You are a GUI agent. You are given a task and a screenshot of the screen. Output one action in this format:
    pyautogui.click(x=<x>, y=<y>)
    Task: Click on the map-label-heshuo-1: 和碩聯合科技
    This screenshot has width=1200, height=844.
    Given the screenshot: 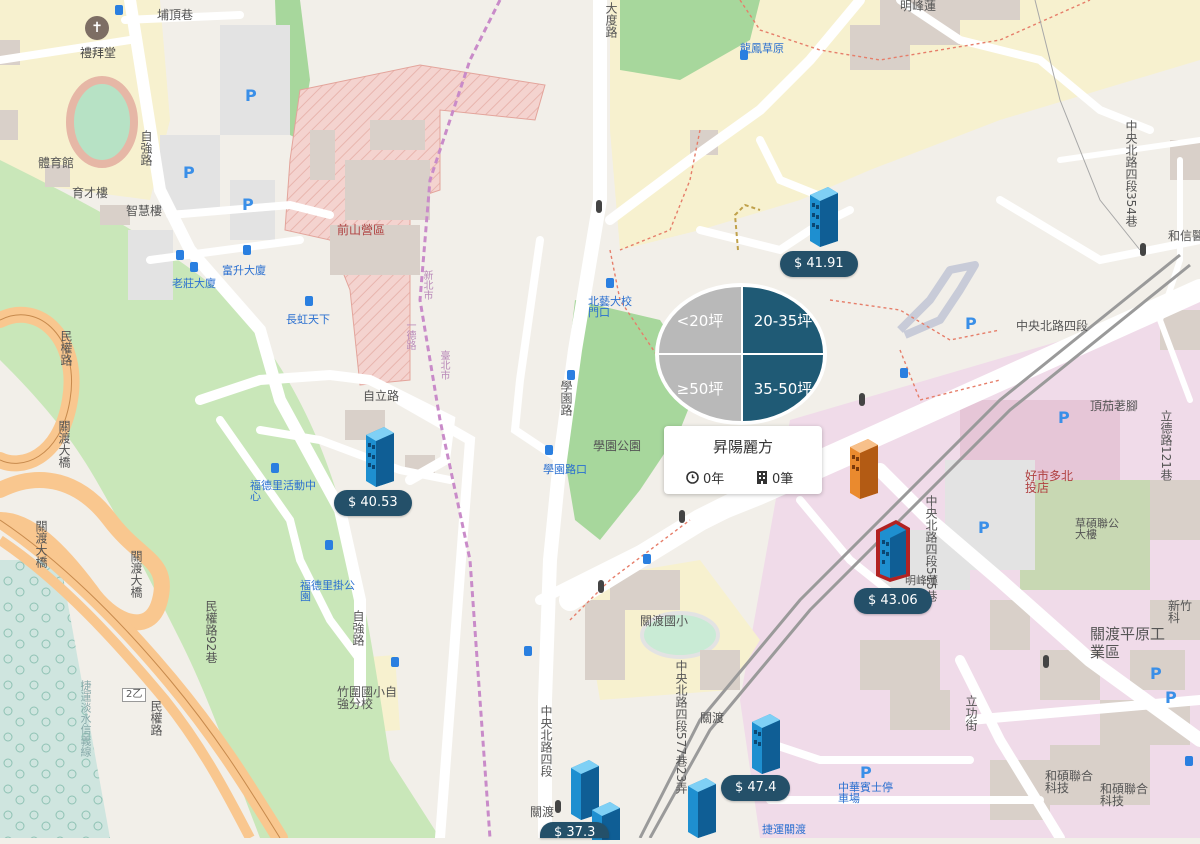 What is the action you would take?
    pyautogui.click(x=1069, y=782)
    